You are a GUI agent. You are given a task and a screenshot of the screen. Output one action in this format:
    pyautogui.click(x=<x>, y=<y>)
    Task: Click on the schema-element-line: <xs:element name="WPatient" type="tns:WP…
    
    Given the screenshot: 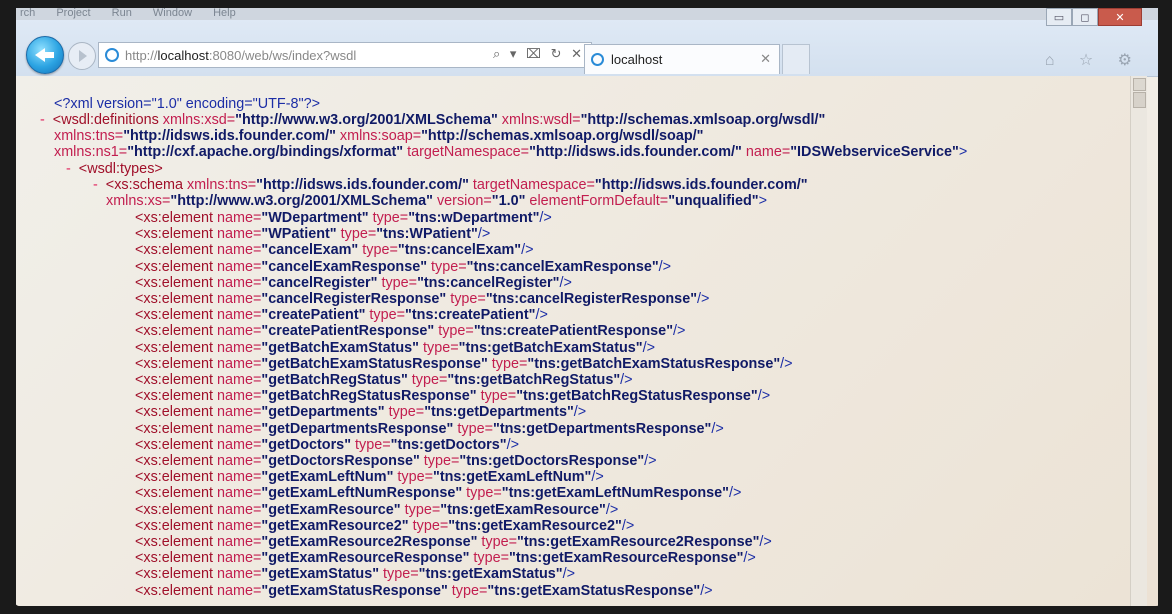 What is the action you would take?
    pyautogui.click(x=313, y=234)
    